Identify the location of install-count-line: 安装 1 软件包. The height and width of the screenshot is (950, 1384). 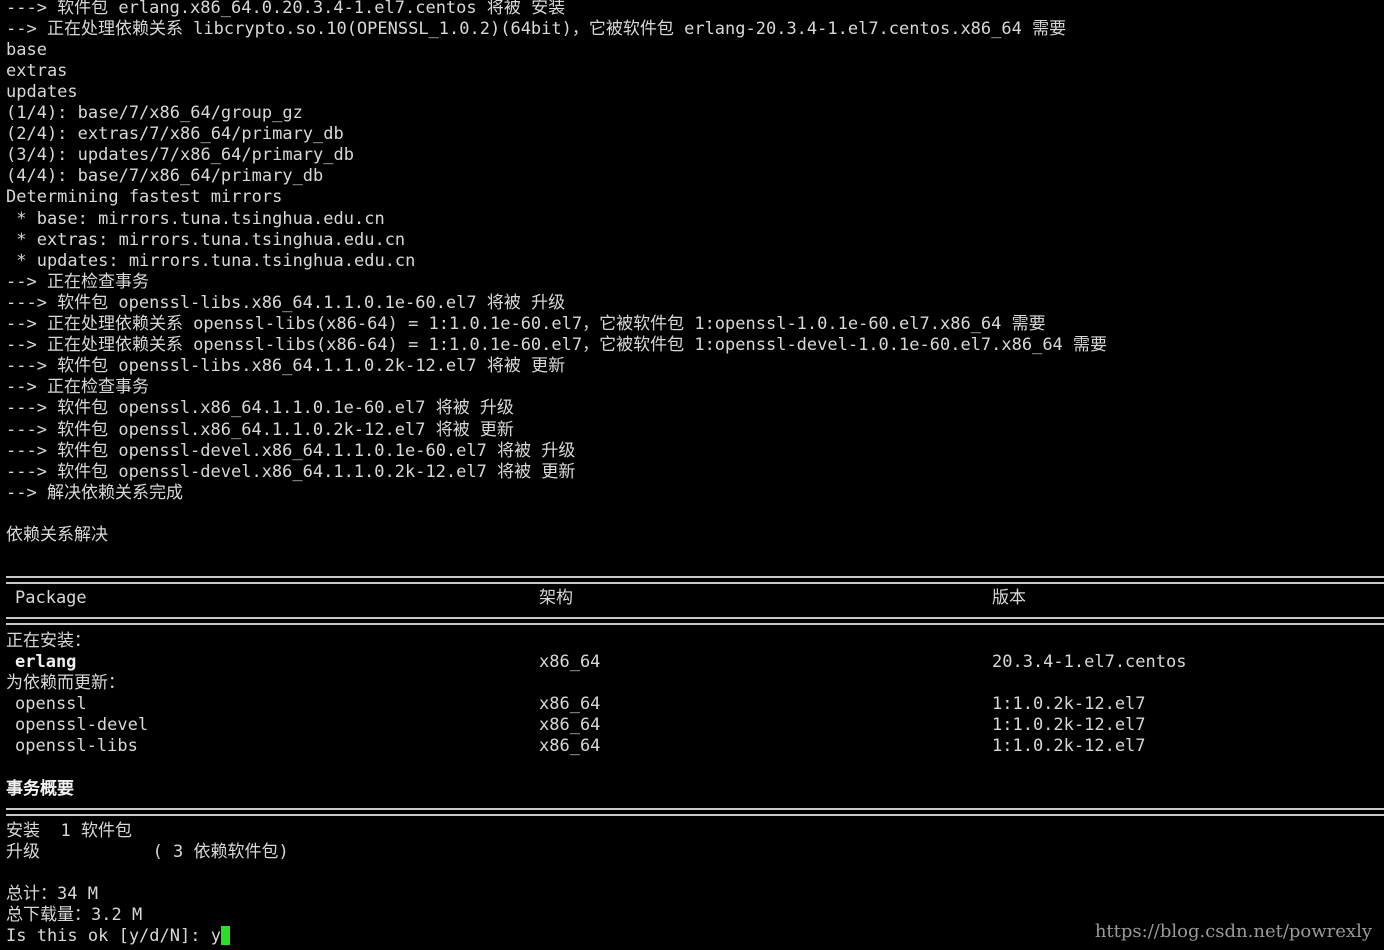
(69, 831).